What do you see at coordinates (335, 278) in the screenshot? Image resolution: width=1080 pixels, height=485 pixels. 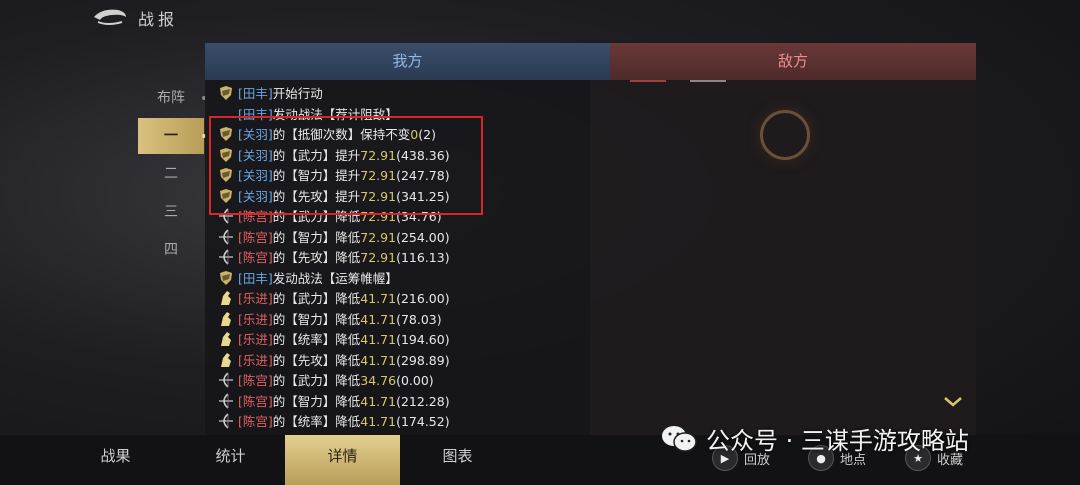 I see `log-text: 发动战法【运筹帷幄】` at bounding box center [335, 278].